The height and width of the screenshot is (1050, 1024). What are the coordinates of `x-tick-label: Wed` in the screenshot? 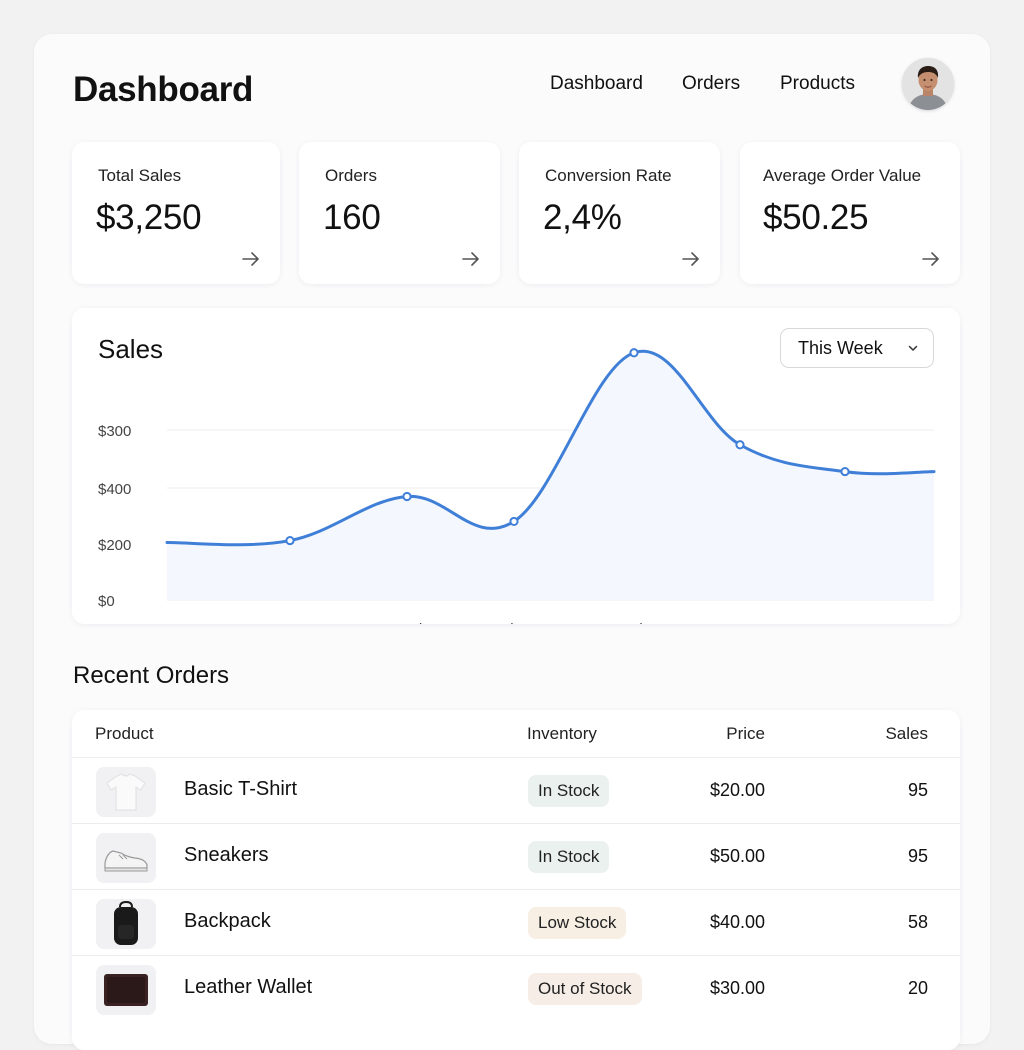 It's located at (407, 622).